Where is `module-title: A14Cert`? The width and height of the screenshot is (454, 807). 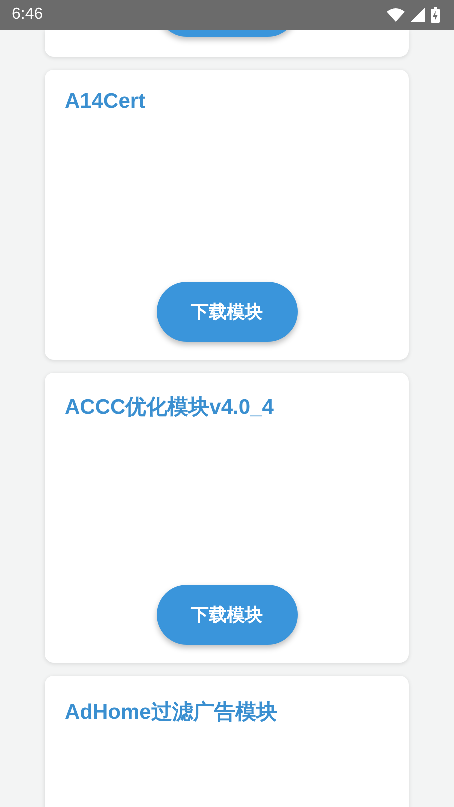 module-title: A14Cert is located at coordinates (106, 102).